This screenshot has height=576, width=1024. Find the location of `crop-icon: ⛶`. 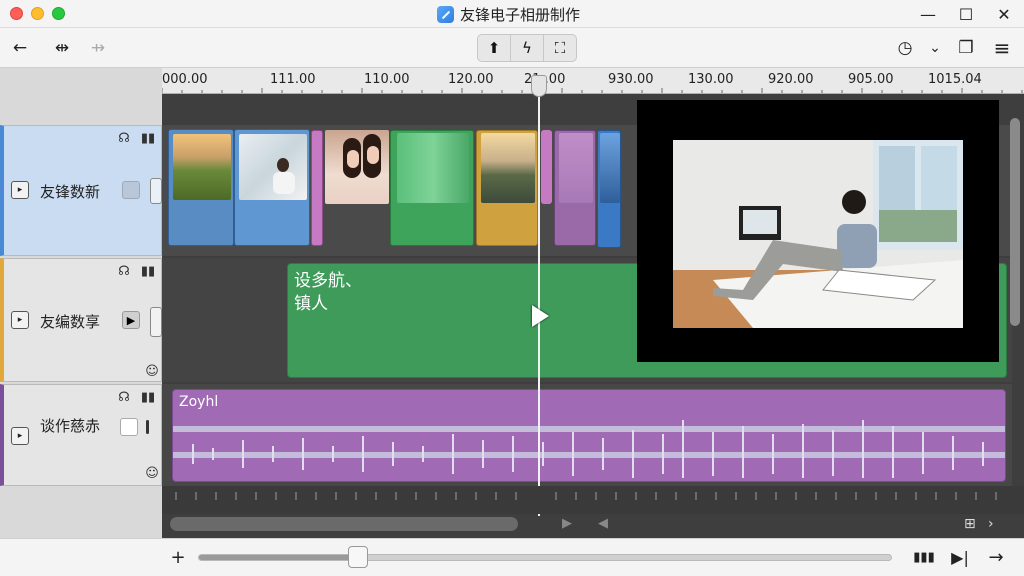

crop-icon: ⛶ is located at coordinates (560, 48).